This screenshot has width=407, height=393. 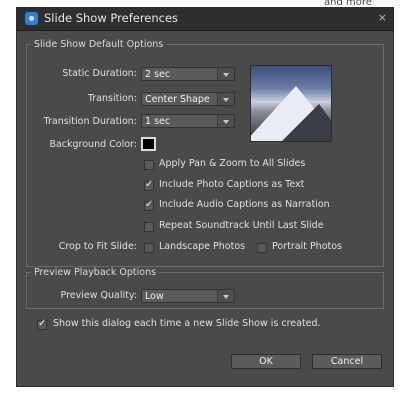 What do you see at coordinates (97, 246) in the screenshot?
I see `crop-to-fit-label: Crop to Fit Slide:` at bounding box center [97, 246].